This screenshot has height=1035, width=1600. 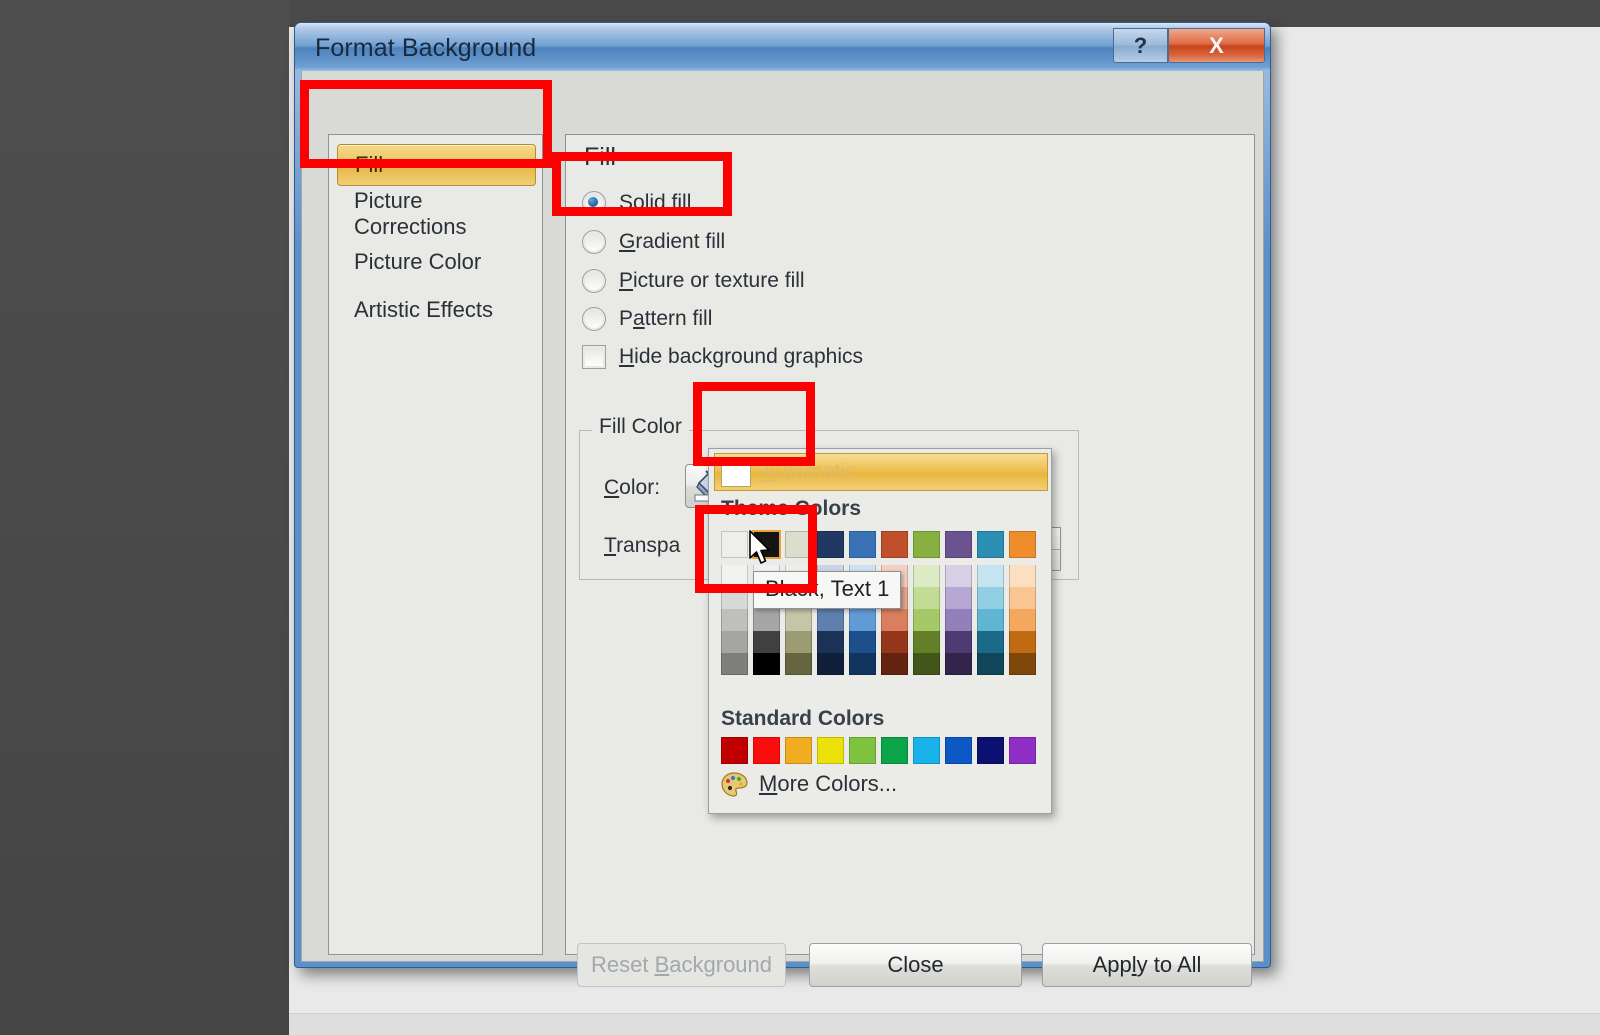 What do you see at coordinates (436, 165) in the screenshot?
I see `sidebar-item-fill: Fill` at bounding box center [436, 165].